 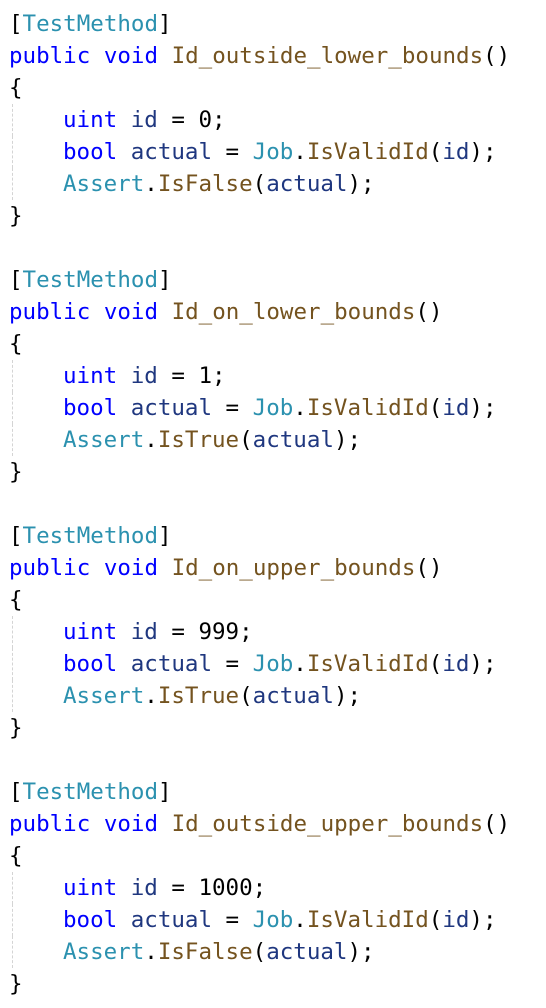 What do you see at coordinates (274, 952) in the screenshot?
I see `assert-line: Assert.IsFalse(actual);` at bounding box center [274, 952].